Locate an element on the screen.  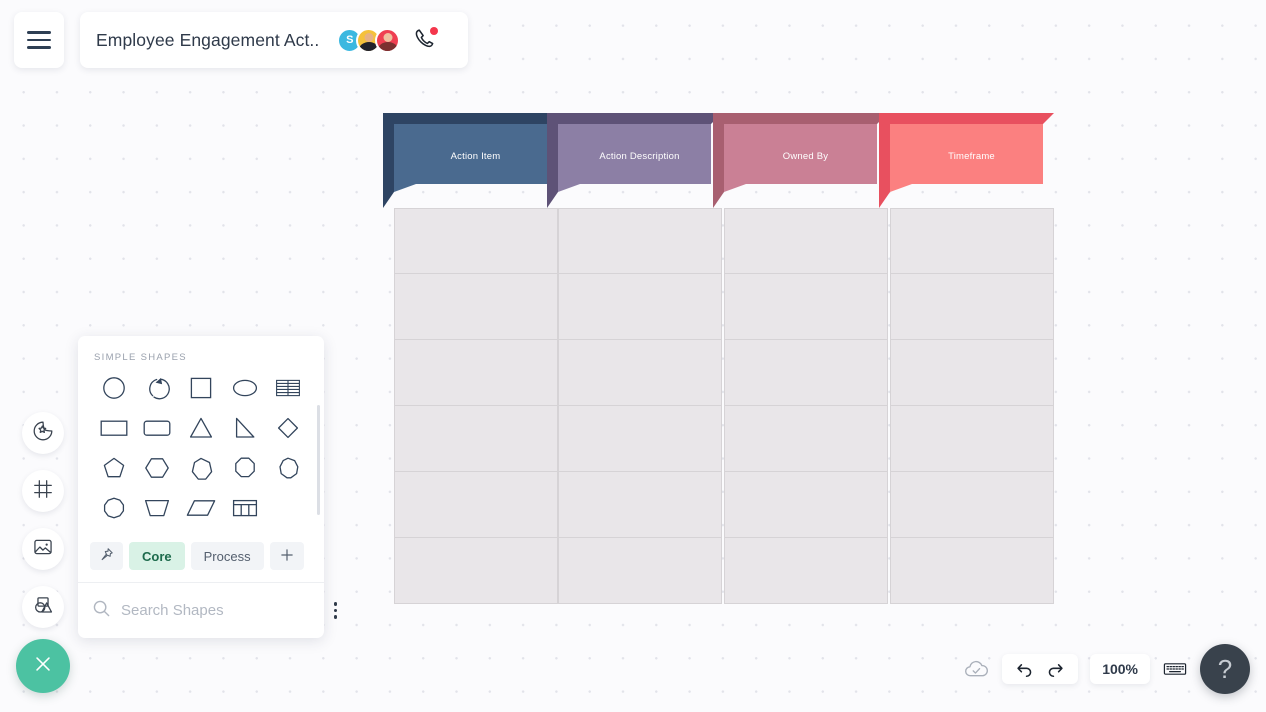
image-tool-button is located at coordinates (43, 549).